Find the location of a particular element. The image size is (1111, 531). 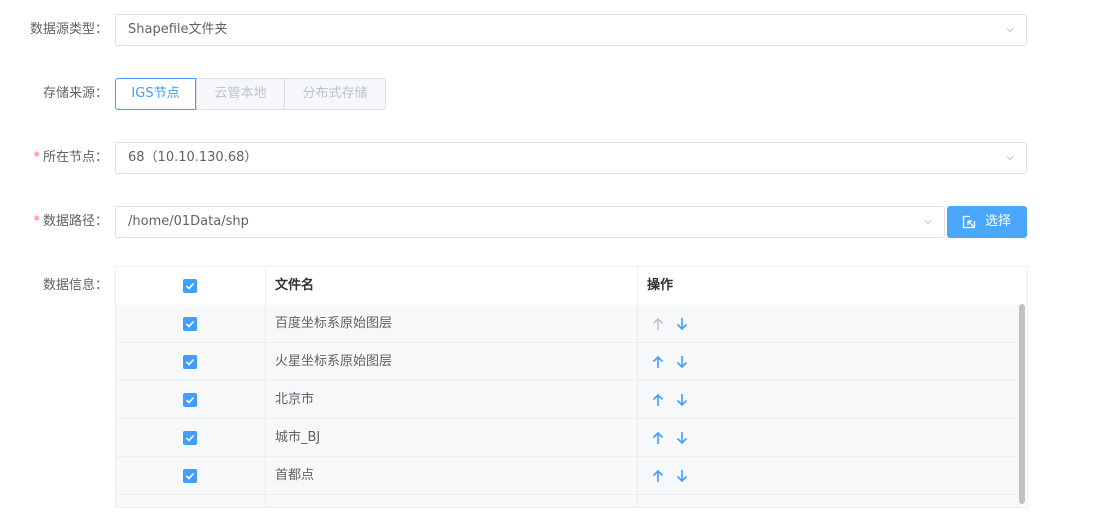

table-row: 火星坐标系原始图层 is located at coordinates (569, 362).